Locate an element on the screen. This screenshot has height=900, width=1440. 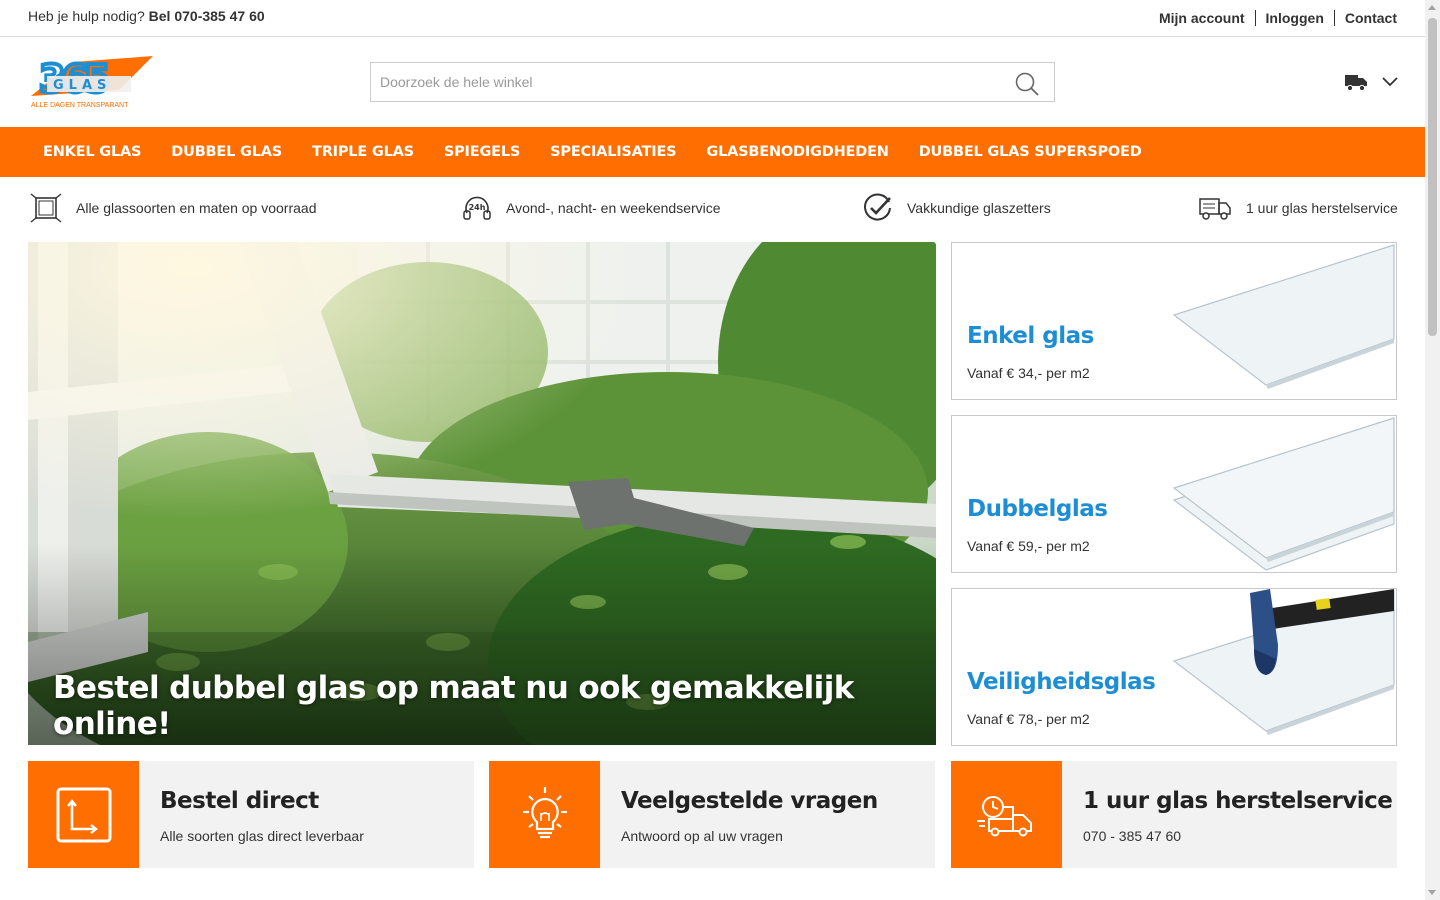
link-contact: Contact is located at coordinates (1365, 18).